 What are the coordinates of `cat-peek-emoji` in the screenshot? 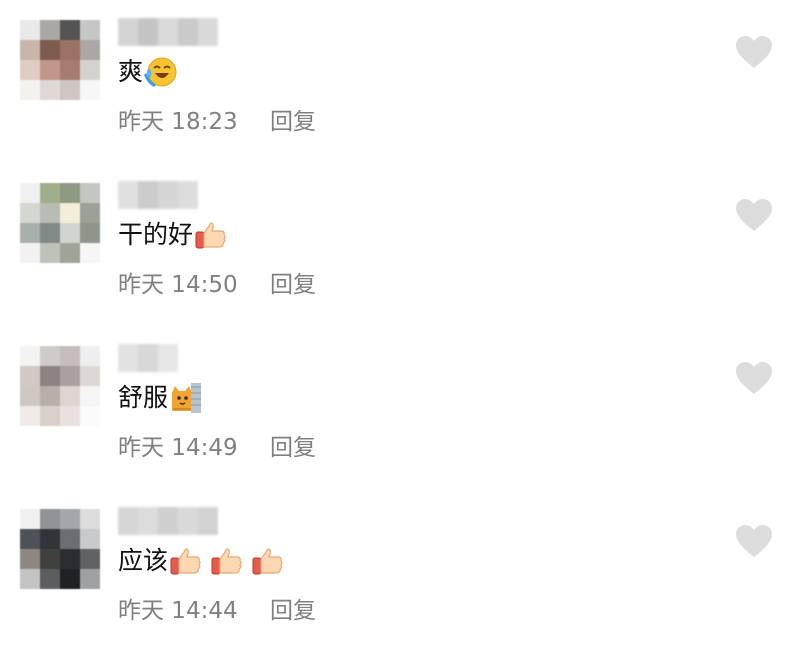 It's located at (186, 398).